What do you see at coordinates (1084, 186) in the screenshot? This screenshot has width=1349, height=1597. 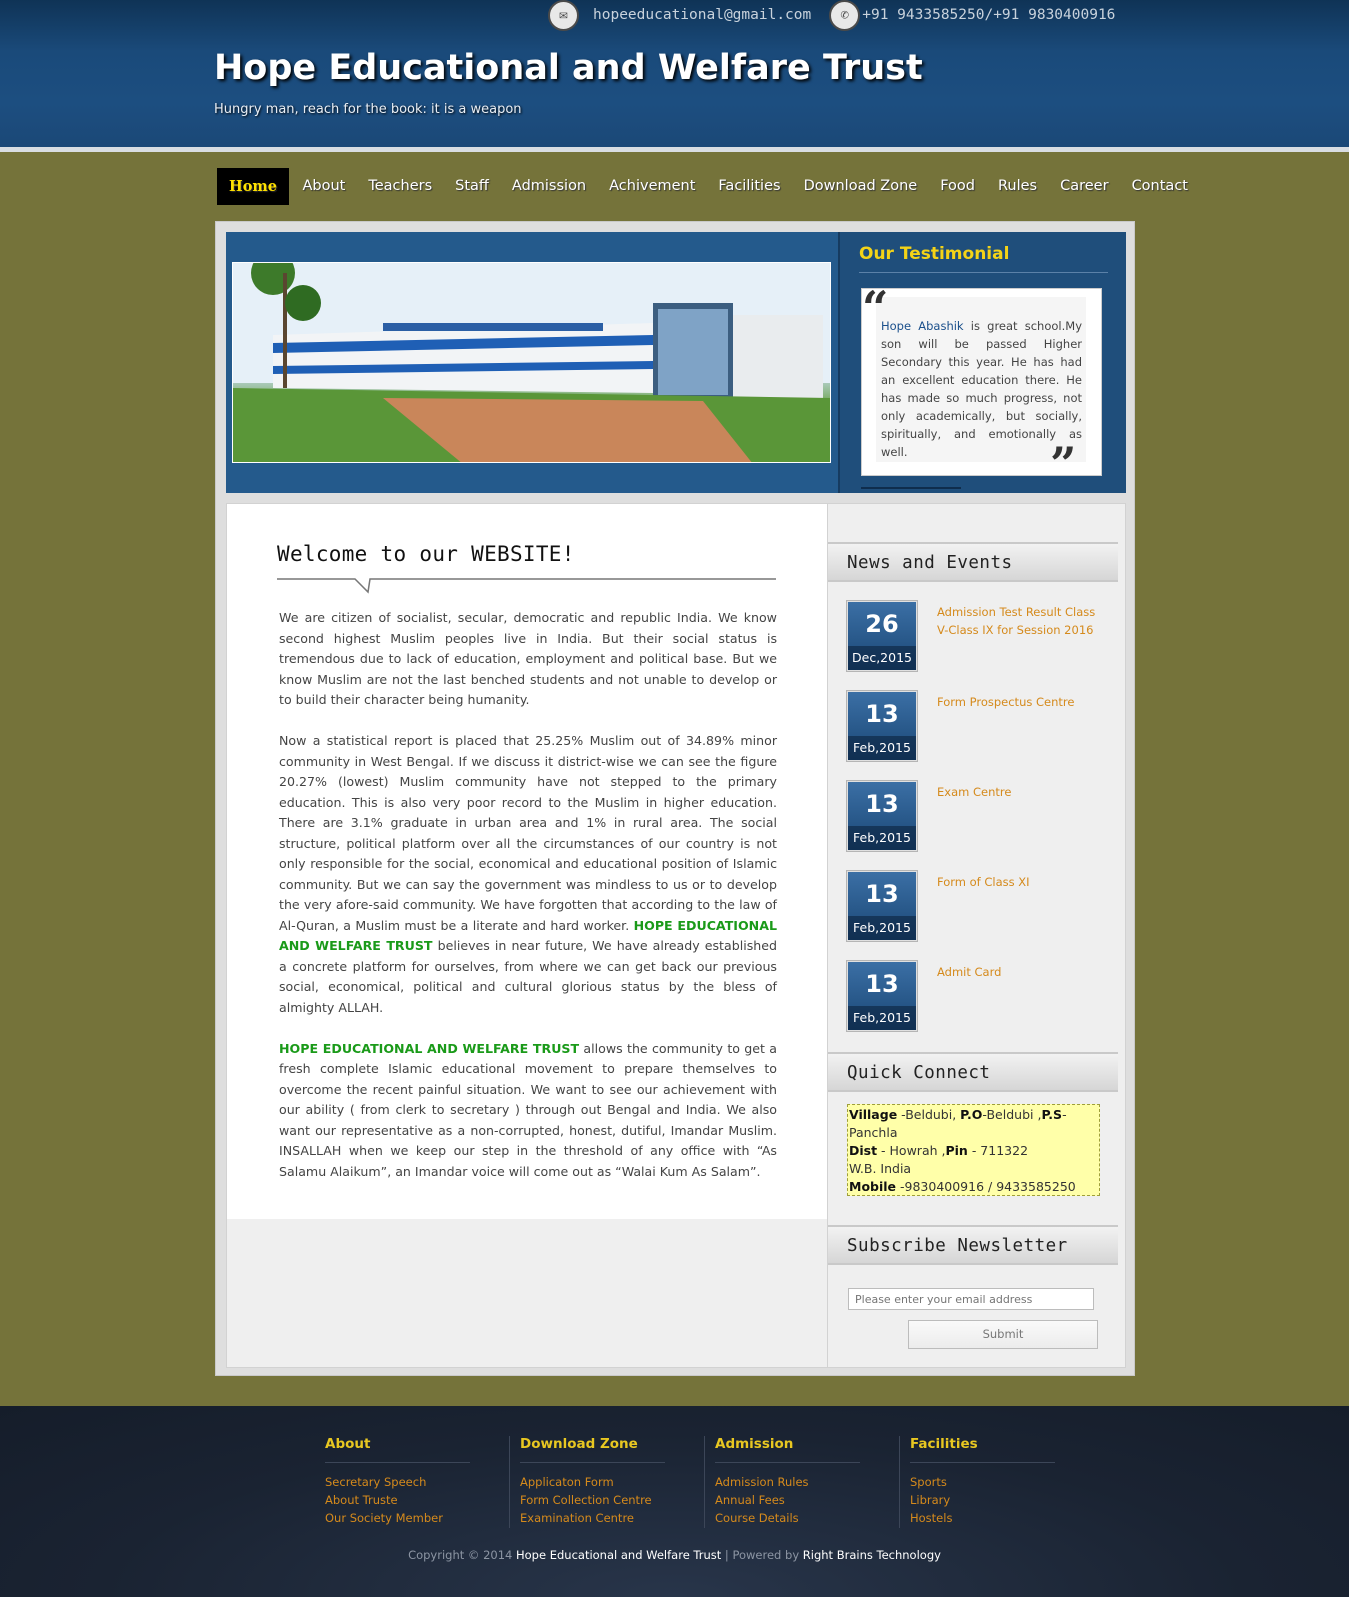 I see `nav-career: Career` at bounding box center [1084, 186].